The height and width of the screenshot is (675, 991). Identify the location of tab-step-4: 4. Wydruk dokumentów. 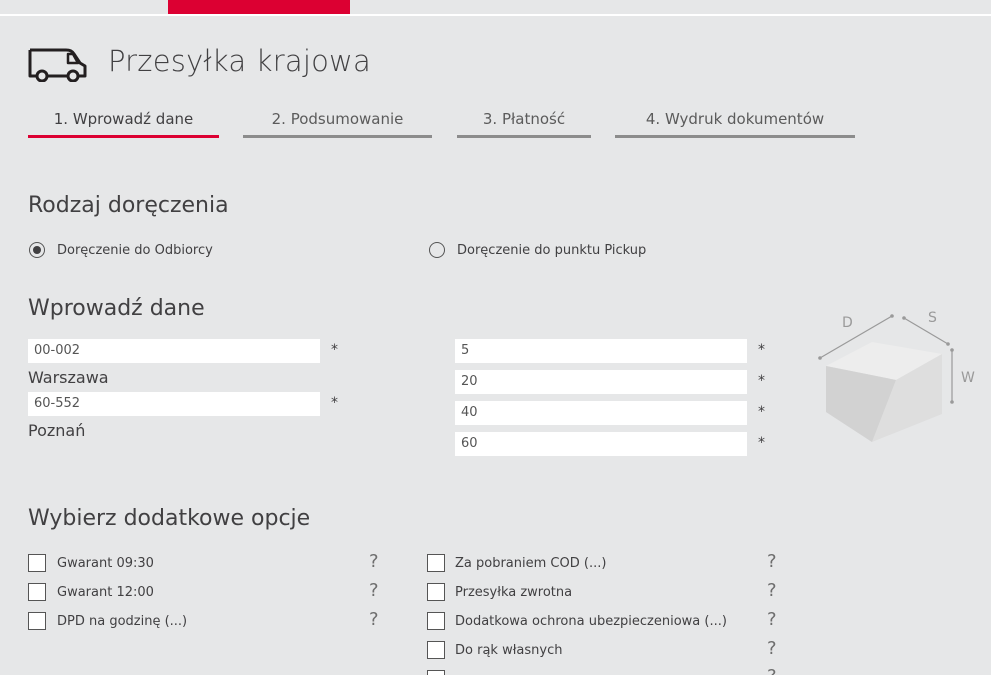
(735, 124).